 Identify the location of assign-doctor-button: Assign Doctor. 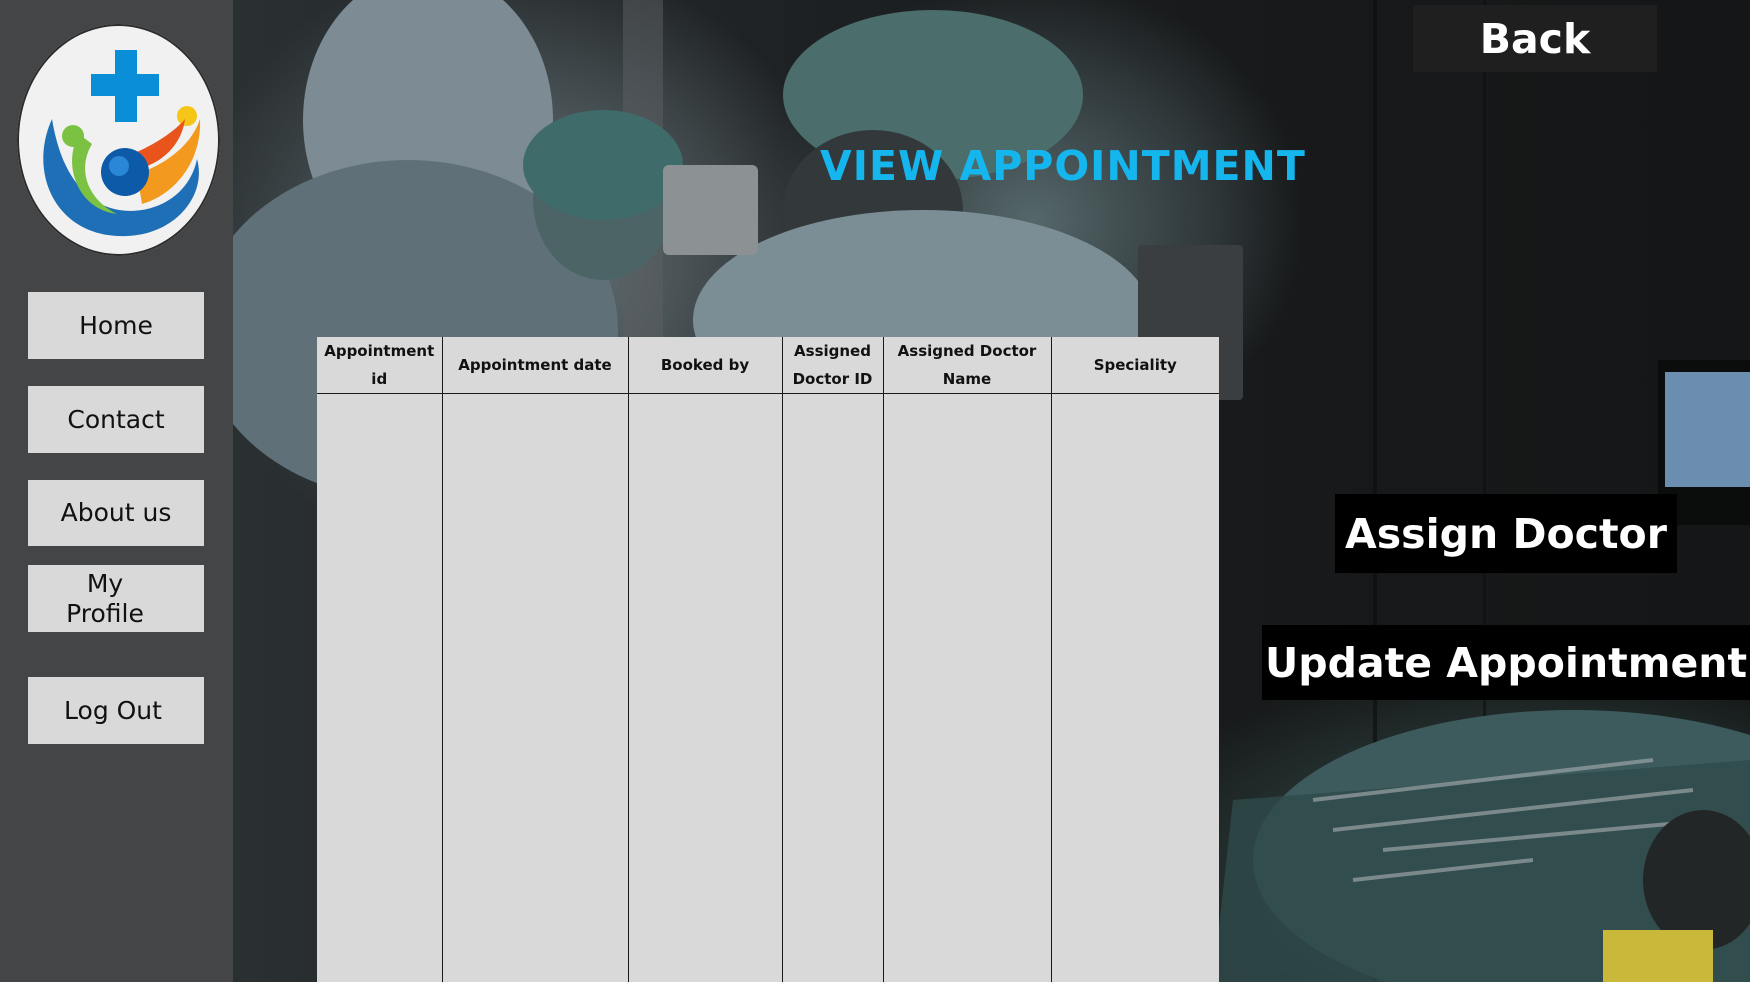
(1506, 533).